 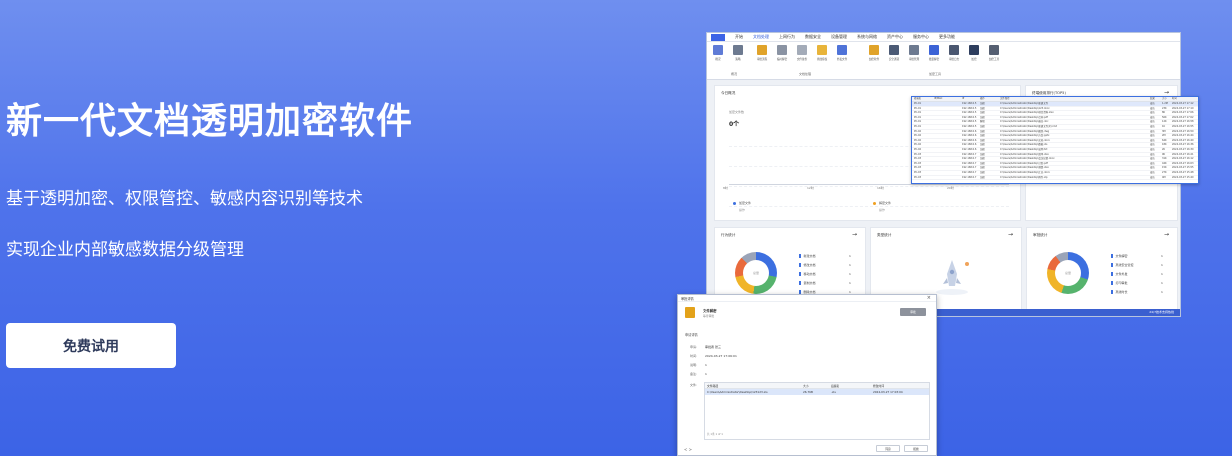 I want to click on approve-action-button: 审批, so click(x=913, y=312).